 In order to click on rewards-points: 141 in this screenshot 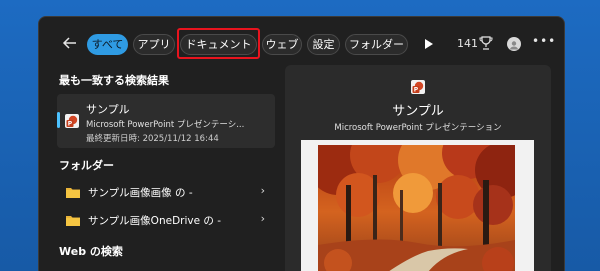, I will do `click(467, 43)`.